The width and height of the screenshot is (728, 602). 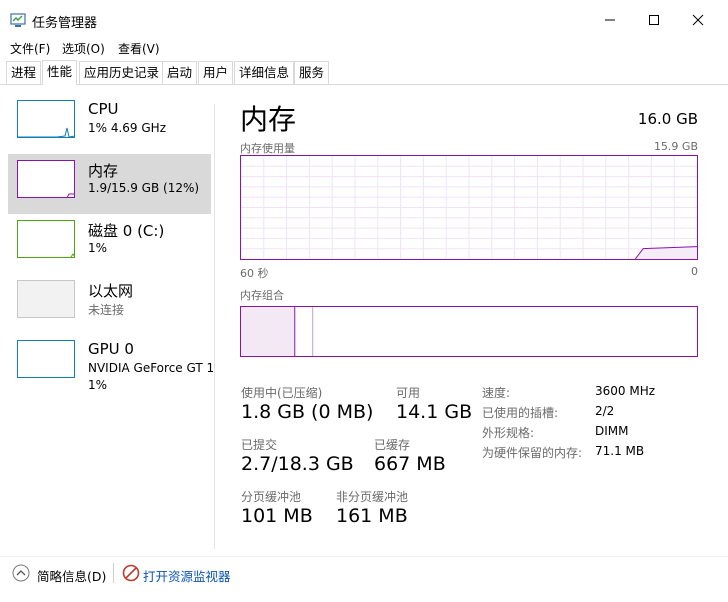 What do you see at coordinates (312, 72) in the screenshot?
I see `tab-services: 服务` at bounding box center [312, 72].